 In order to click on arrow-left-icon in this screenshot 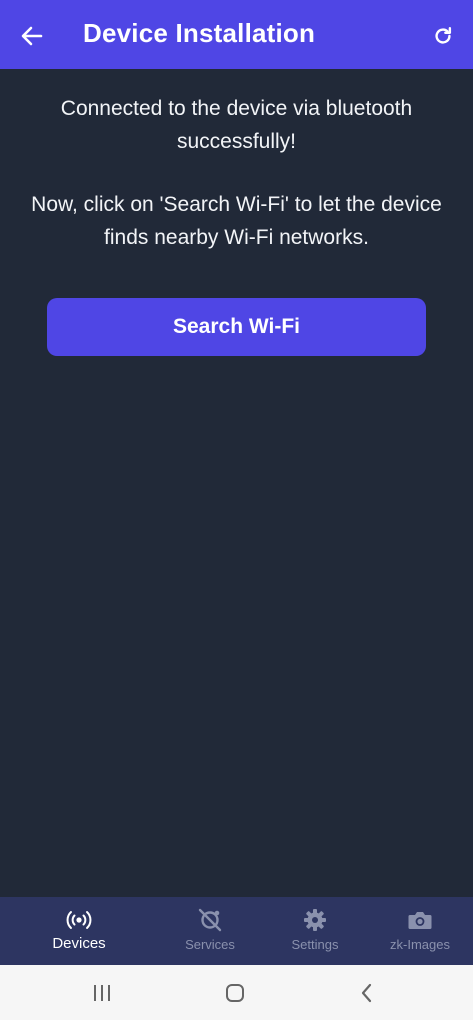, I will do `click(32, 36)`.